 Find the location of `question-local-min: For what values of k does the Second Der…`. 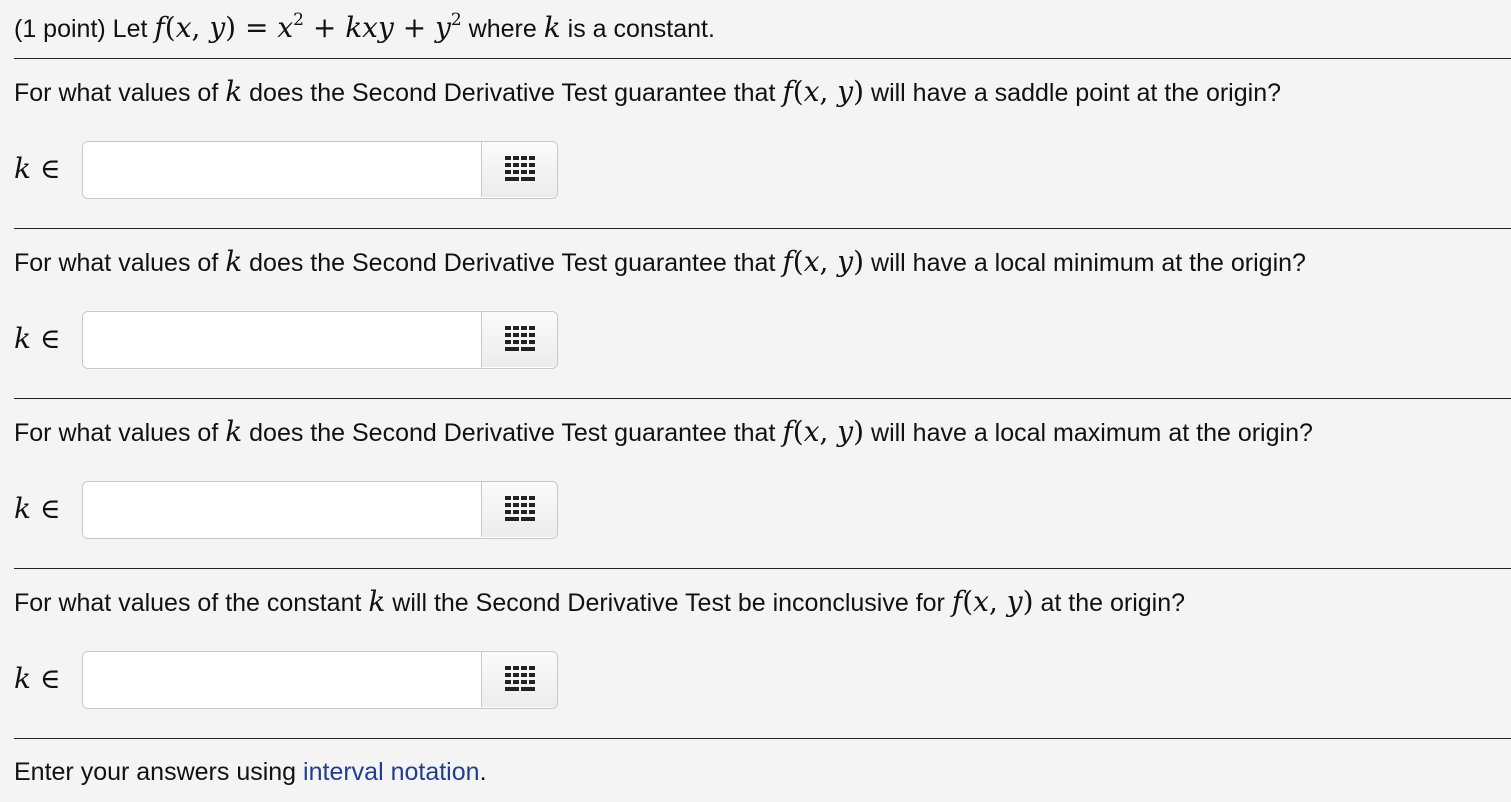

question-local-min: For what values of k does the Second Der… is located at coordinates (660, 262).